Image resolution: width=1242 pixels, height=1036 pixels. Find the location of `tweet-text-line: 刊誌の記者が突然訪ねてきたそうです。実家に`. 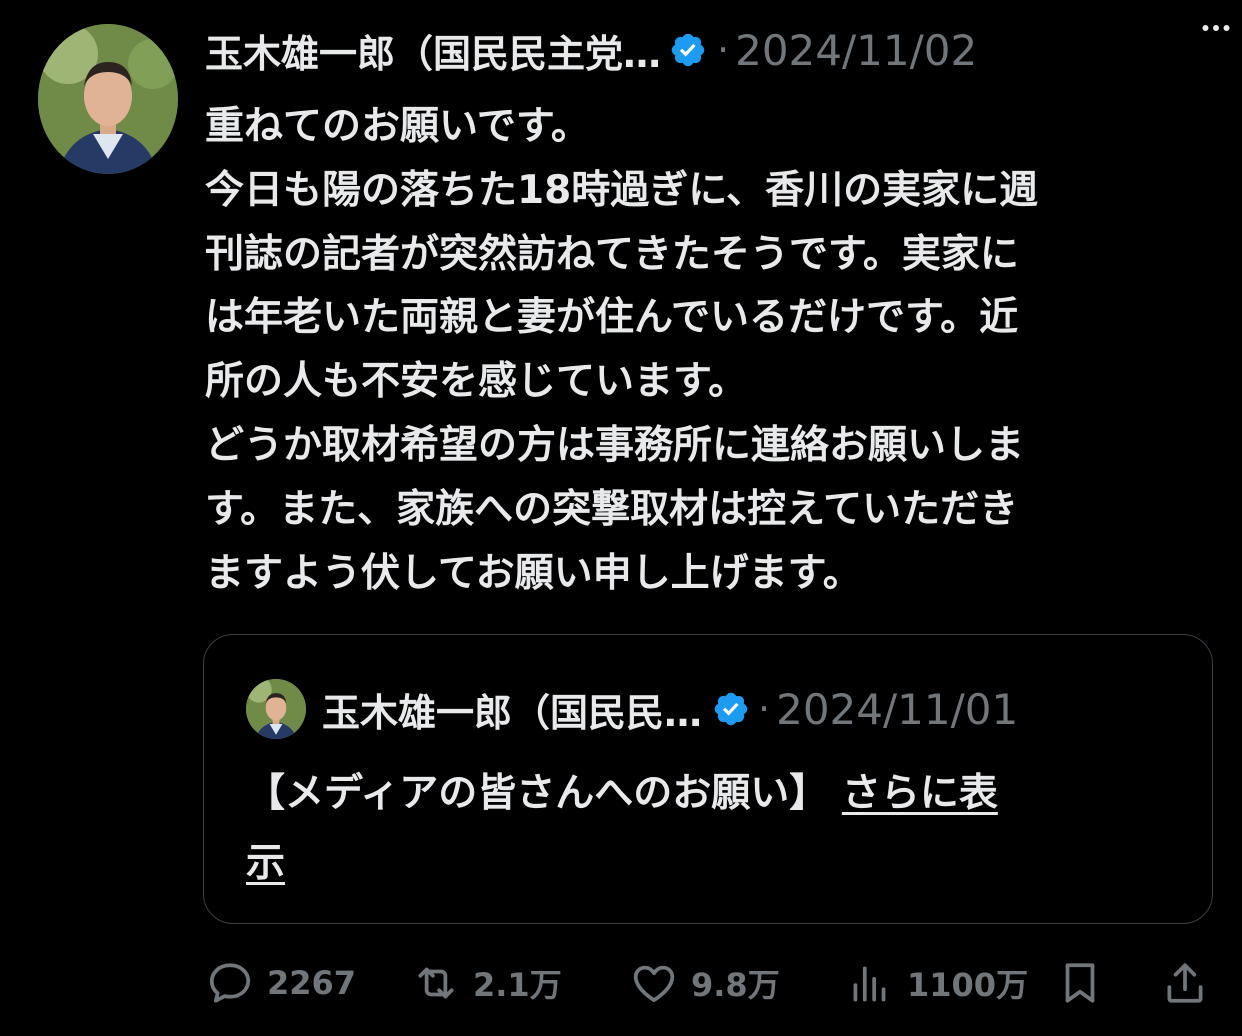

tweet-text-line: 刊誌の記者が突然訪ねてきたそうです。実家に is located at coordinates (612, 254).